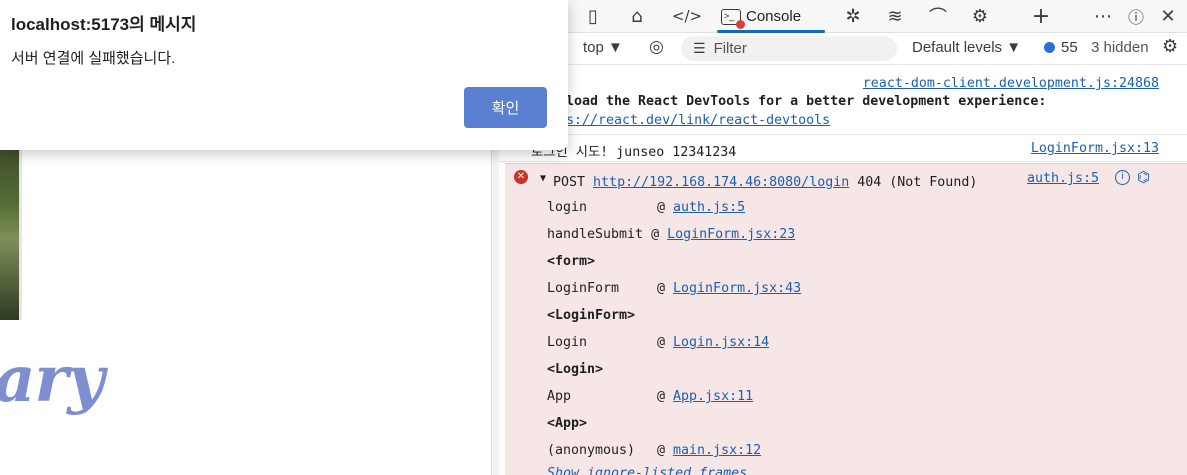 The height and width of the screenshot is (475, 1187). What do you see at coordinates (674, 288) in the screenshot?
I see `stack-frame: LoginForm @ LoginForm.jsx:43` at bounding box center [674, 288].